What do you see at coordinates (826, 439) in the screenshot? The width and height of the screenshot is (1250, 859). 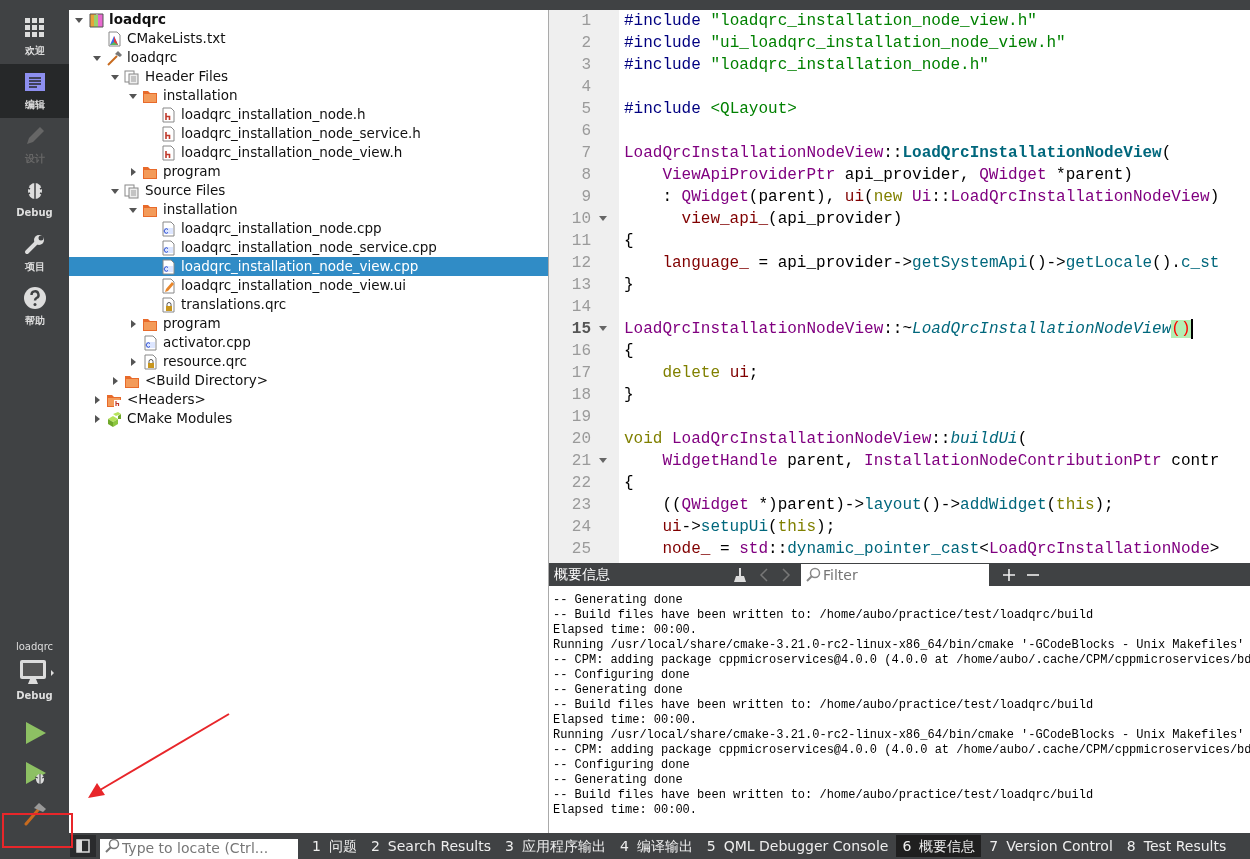 I see `code-line: void LoadQrcInstallationNodeView::buildUi(` at bounding box center [826, 439].